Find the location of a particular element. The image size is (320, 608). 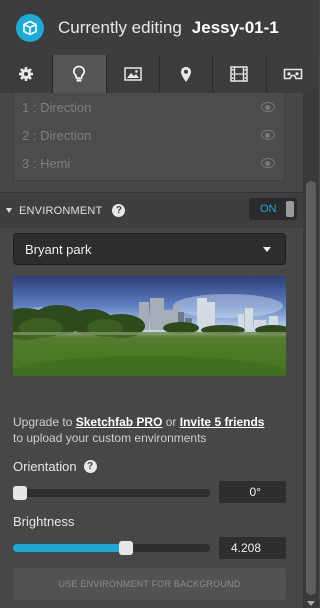

chevron-down-icon is located at coordinates (267, 249).